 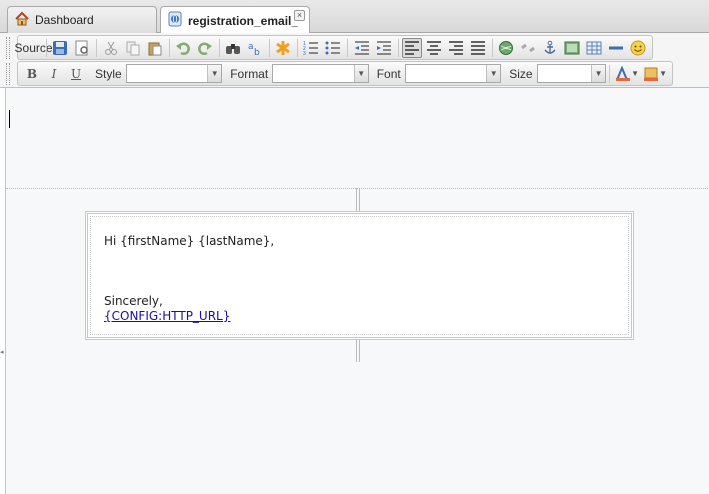 I want to click on save-icon, so click(x=60, y=47).